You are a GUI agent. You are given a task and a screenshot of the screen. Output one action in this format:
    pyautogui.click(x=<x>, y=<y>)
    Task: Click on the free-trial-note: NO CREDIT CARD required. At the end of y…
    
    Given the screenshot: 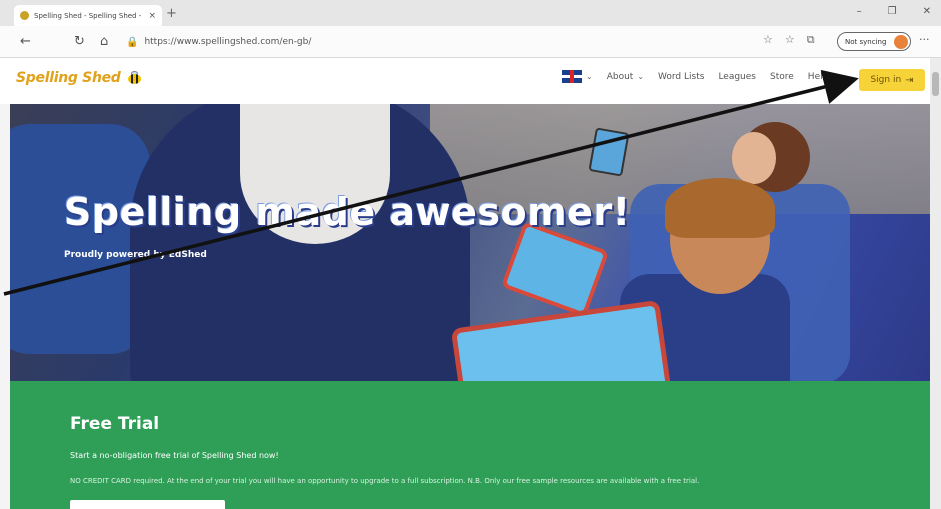 What is the action you would take?
    pyautogui.click(x=385, y=481)
    